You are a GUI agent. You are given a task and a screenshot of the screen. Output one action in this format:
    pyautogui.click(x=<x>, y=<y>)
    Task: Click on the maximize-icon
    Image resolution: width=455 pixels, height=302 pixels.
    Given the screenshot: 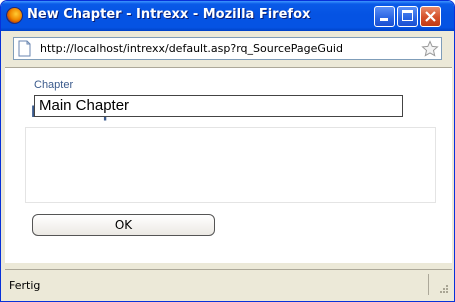 What is the action you would take?
    pyautogui.click(x=407, y=15)
    